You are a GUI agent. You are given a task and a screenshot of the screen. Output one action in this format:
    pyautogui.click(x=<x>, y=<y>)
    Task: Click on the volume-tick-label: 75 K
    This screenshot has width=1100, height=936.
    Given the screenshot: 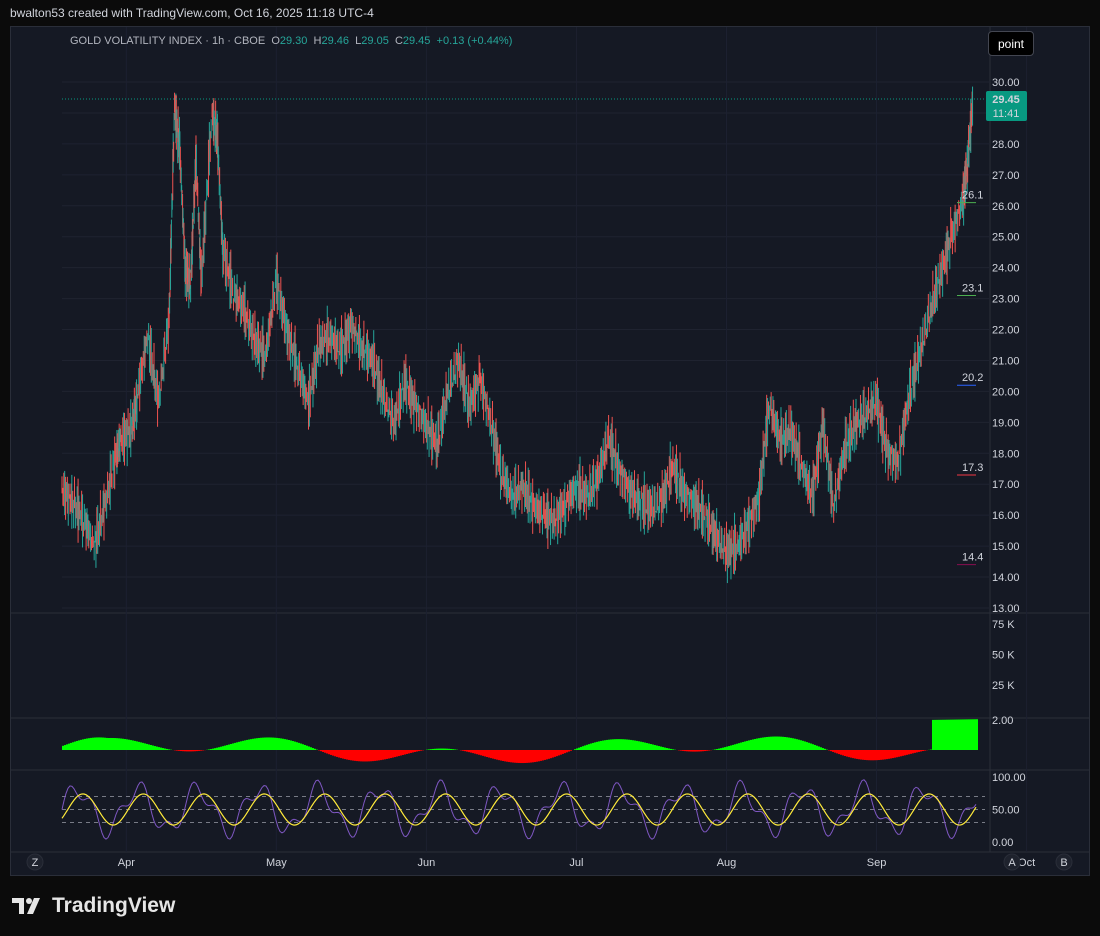 What is the action you would take?
    pyautogui.click(x=1003, y=625)
    